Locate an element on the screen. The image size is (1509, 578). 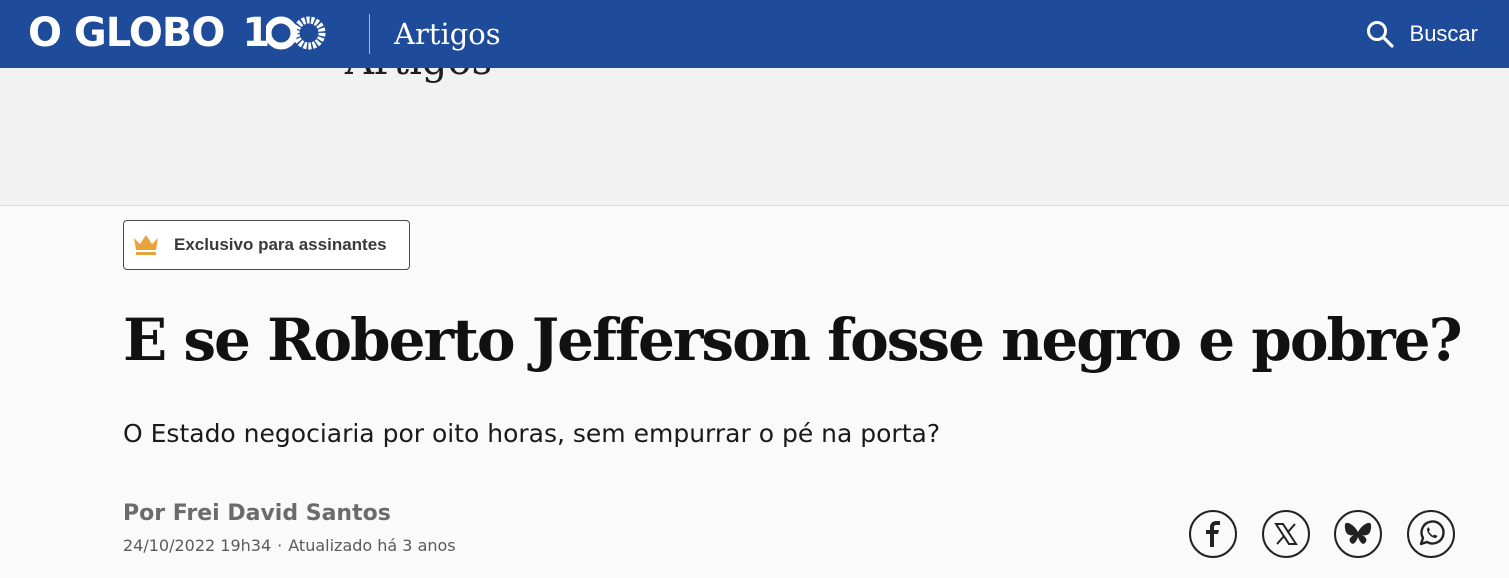
banner-ghost-text: Artigos is located at coordinates (418, 76).